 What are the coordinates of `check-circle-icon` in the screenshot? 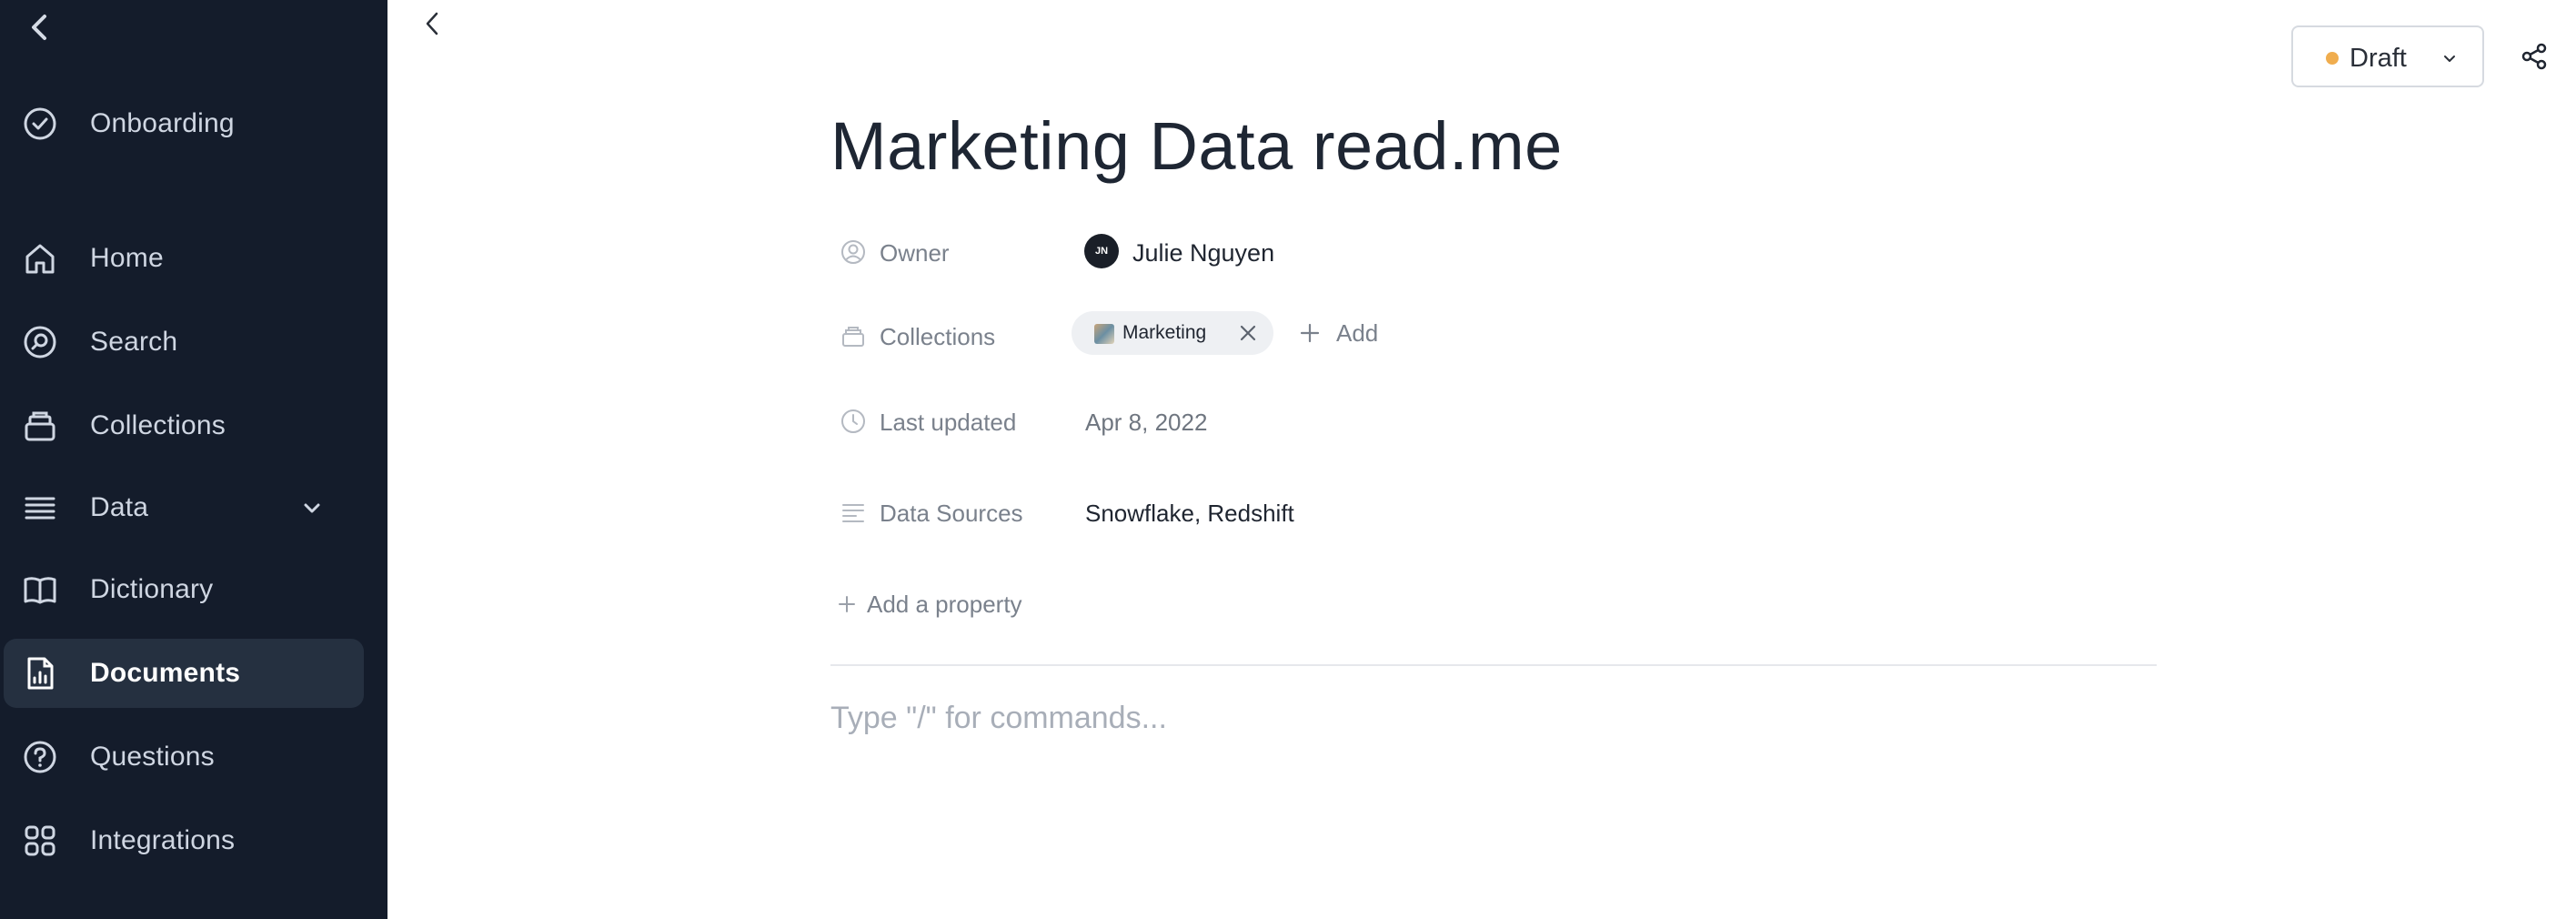 It's located at (40, 124).